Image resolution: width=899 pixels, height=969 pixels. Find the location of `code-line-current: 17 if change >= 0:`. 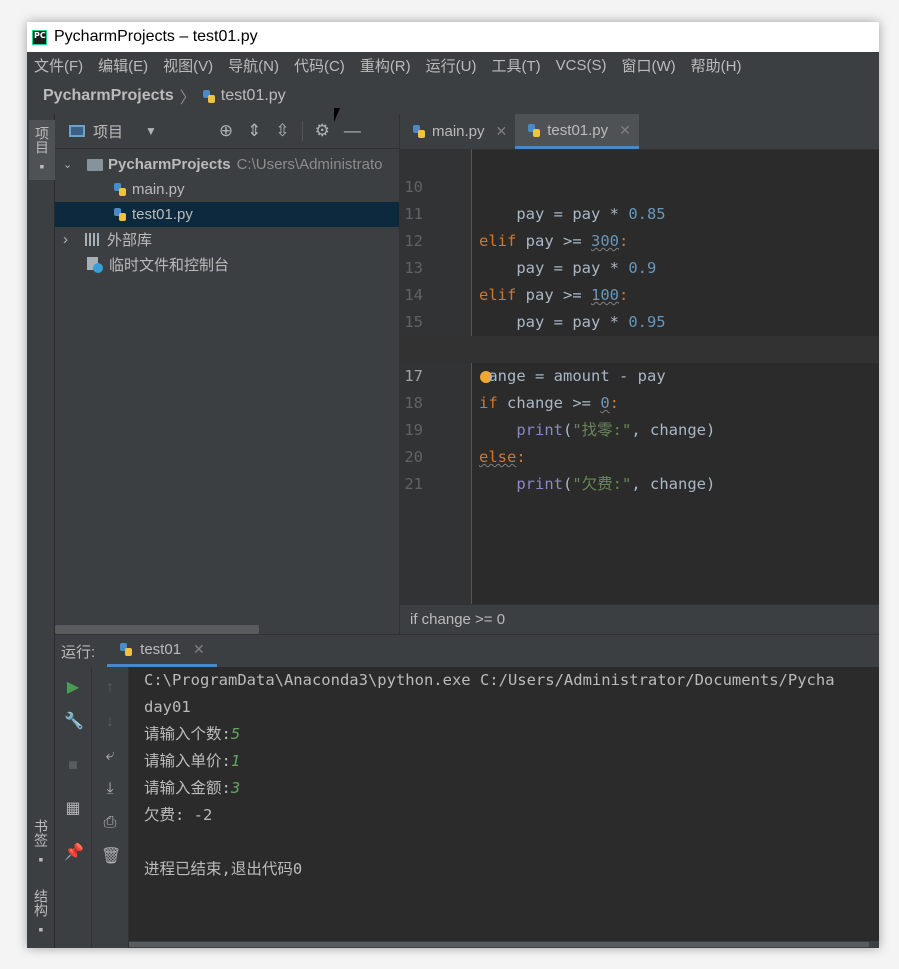

code-line-current: 17 if change >= 0: is located at coordinates (639, 374).